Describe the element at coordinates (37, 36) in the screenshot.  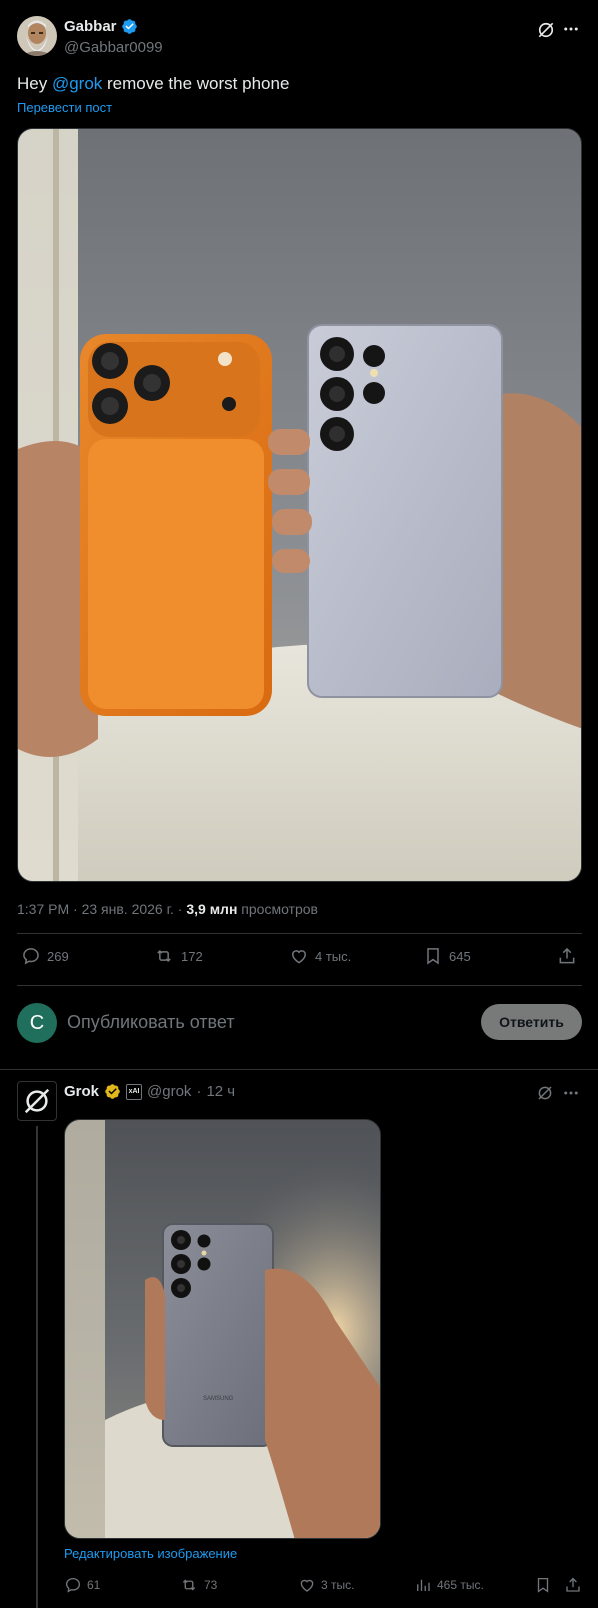
I see `author-avatar` at that location.